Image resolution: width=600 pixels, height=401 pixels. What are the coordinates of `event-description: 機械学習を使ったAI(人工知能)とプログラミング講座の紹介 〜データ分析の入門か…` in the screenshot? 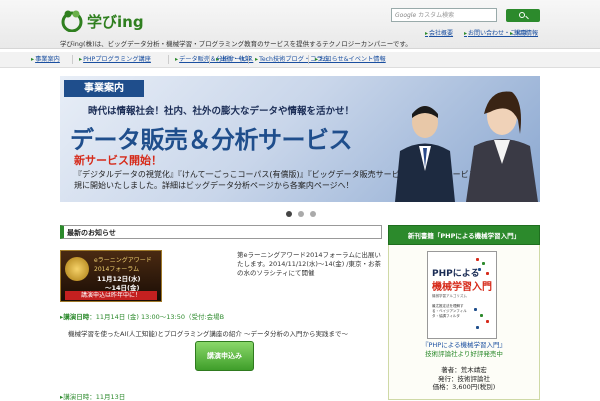 It's located at (208, 334).